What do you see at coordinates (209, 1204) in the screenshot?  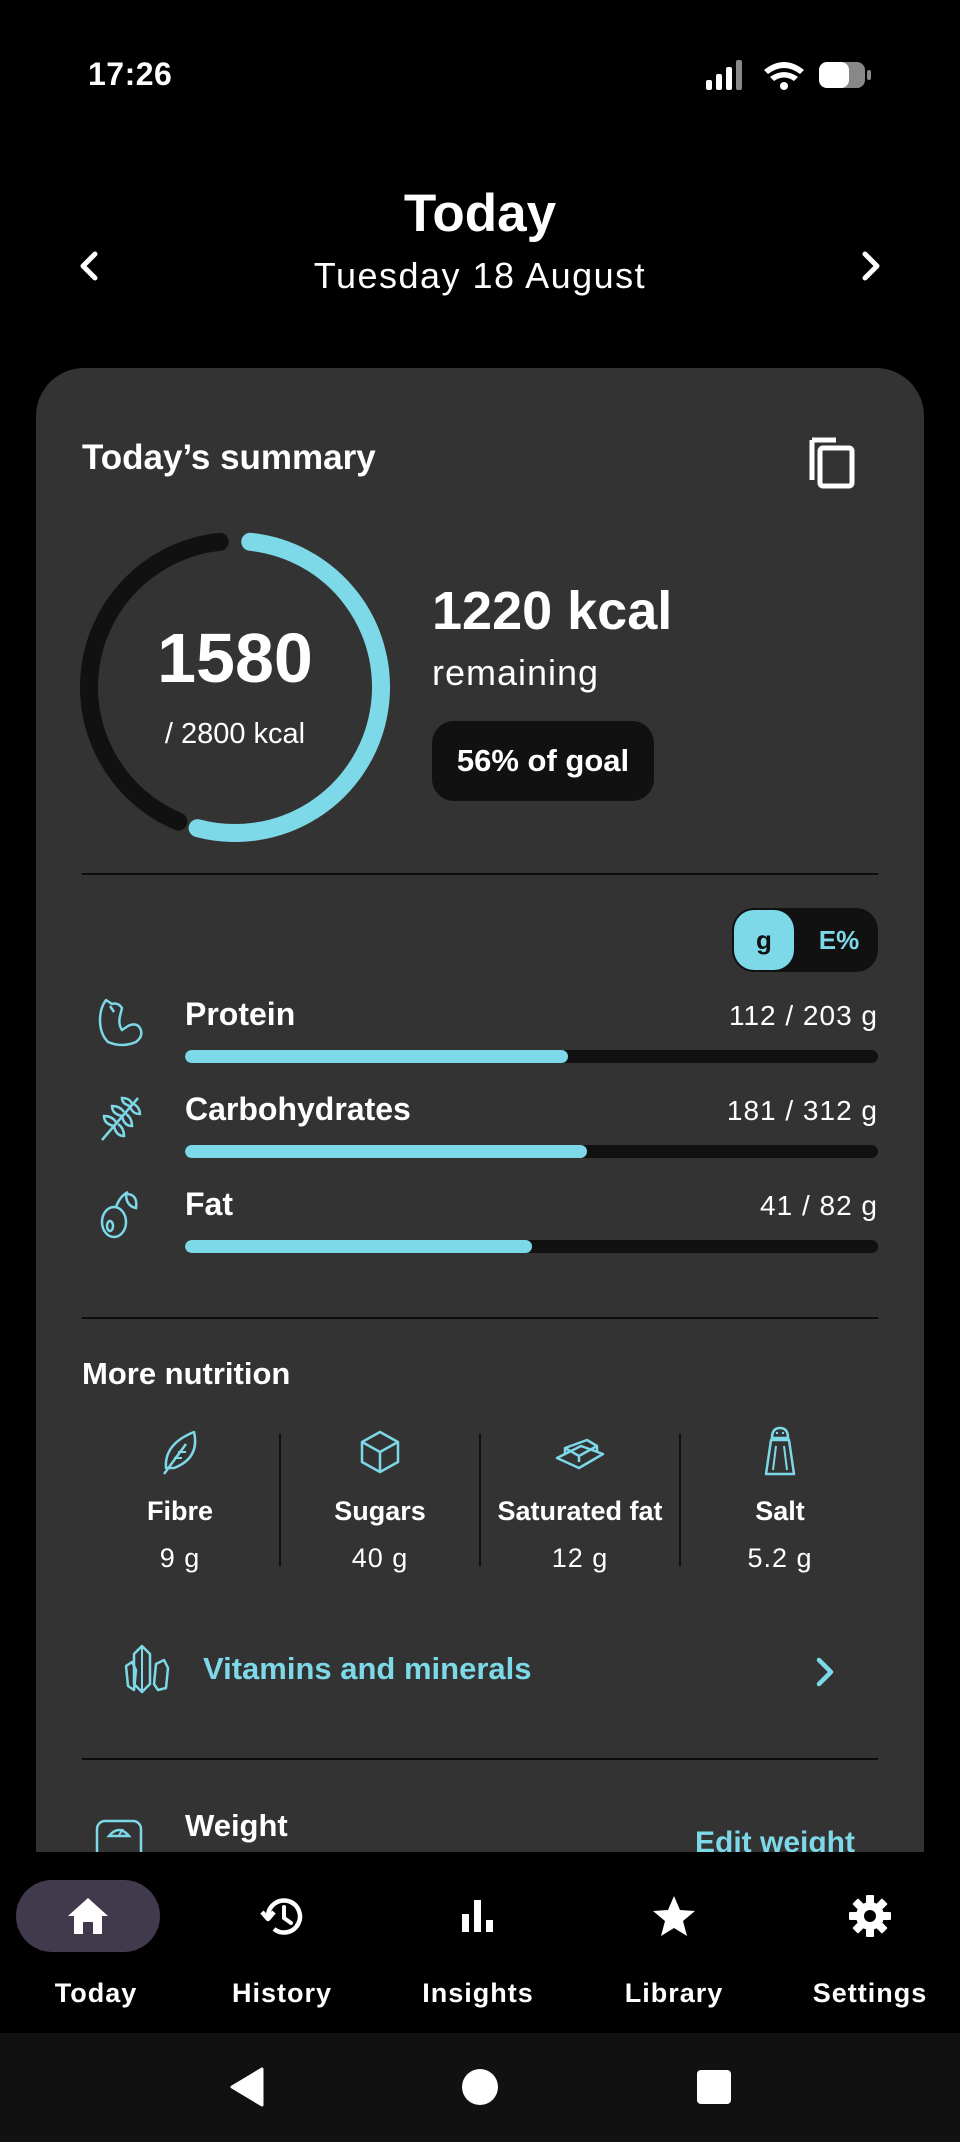 I see `macro-name-fat: Fat` at bounding box center [209, 1204].